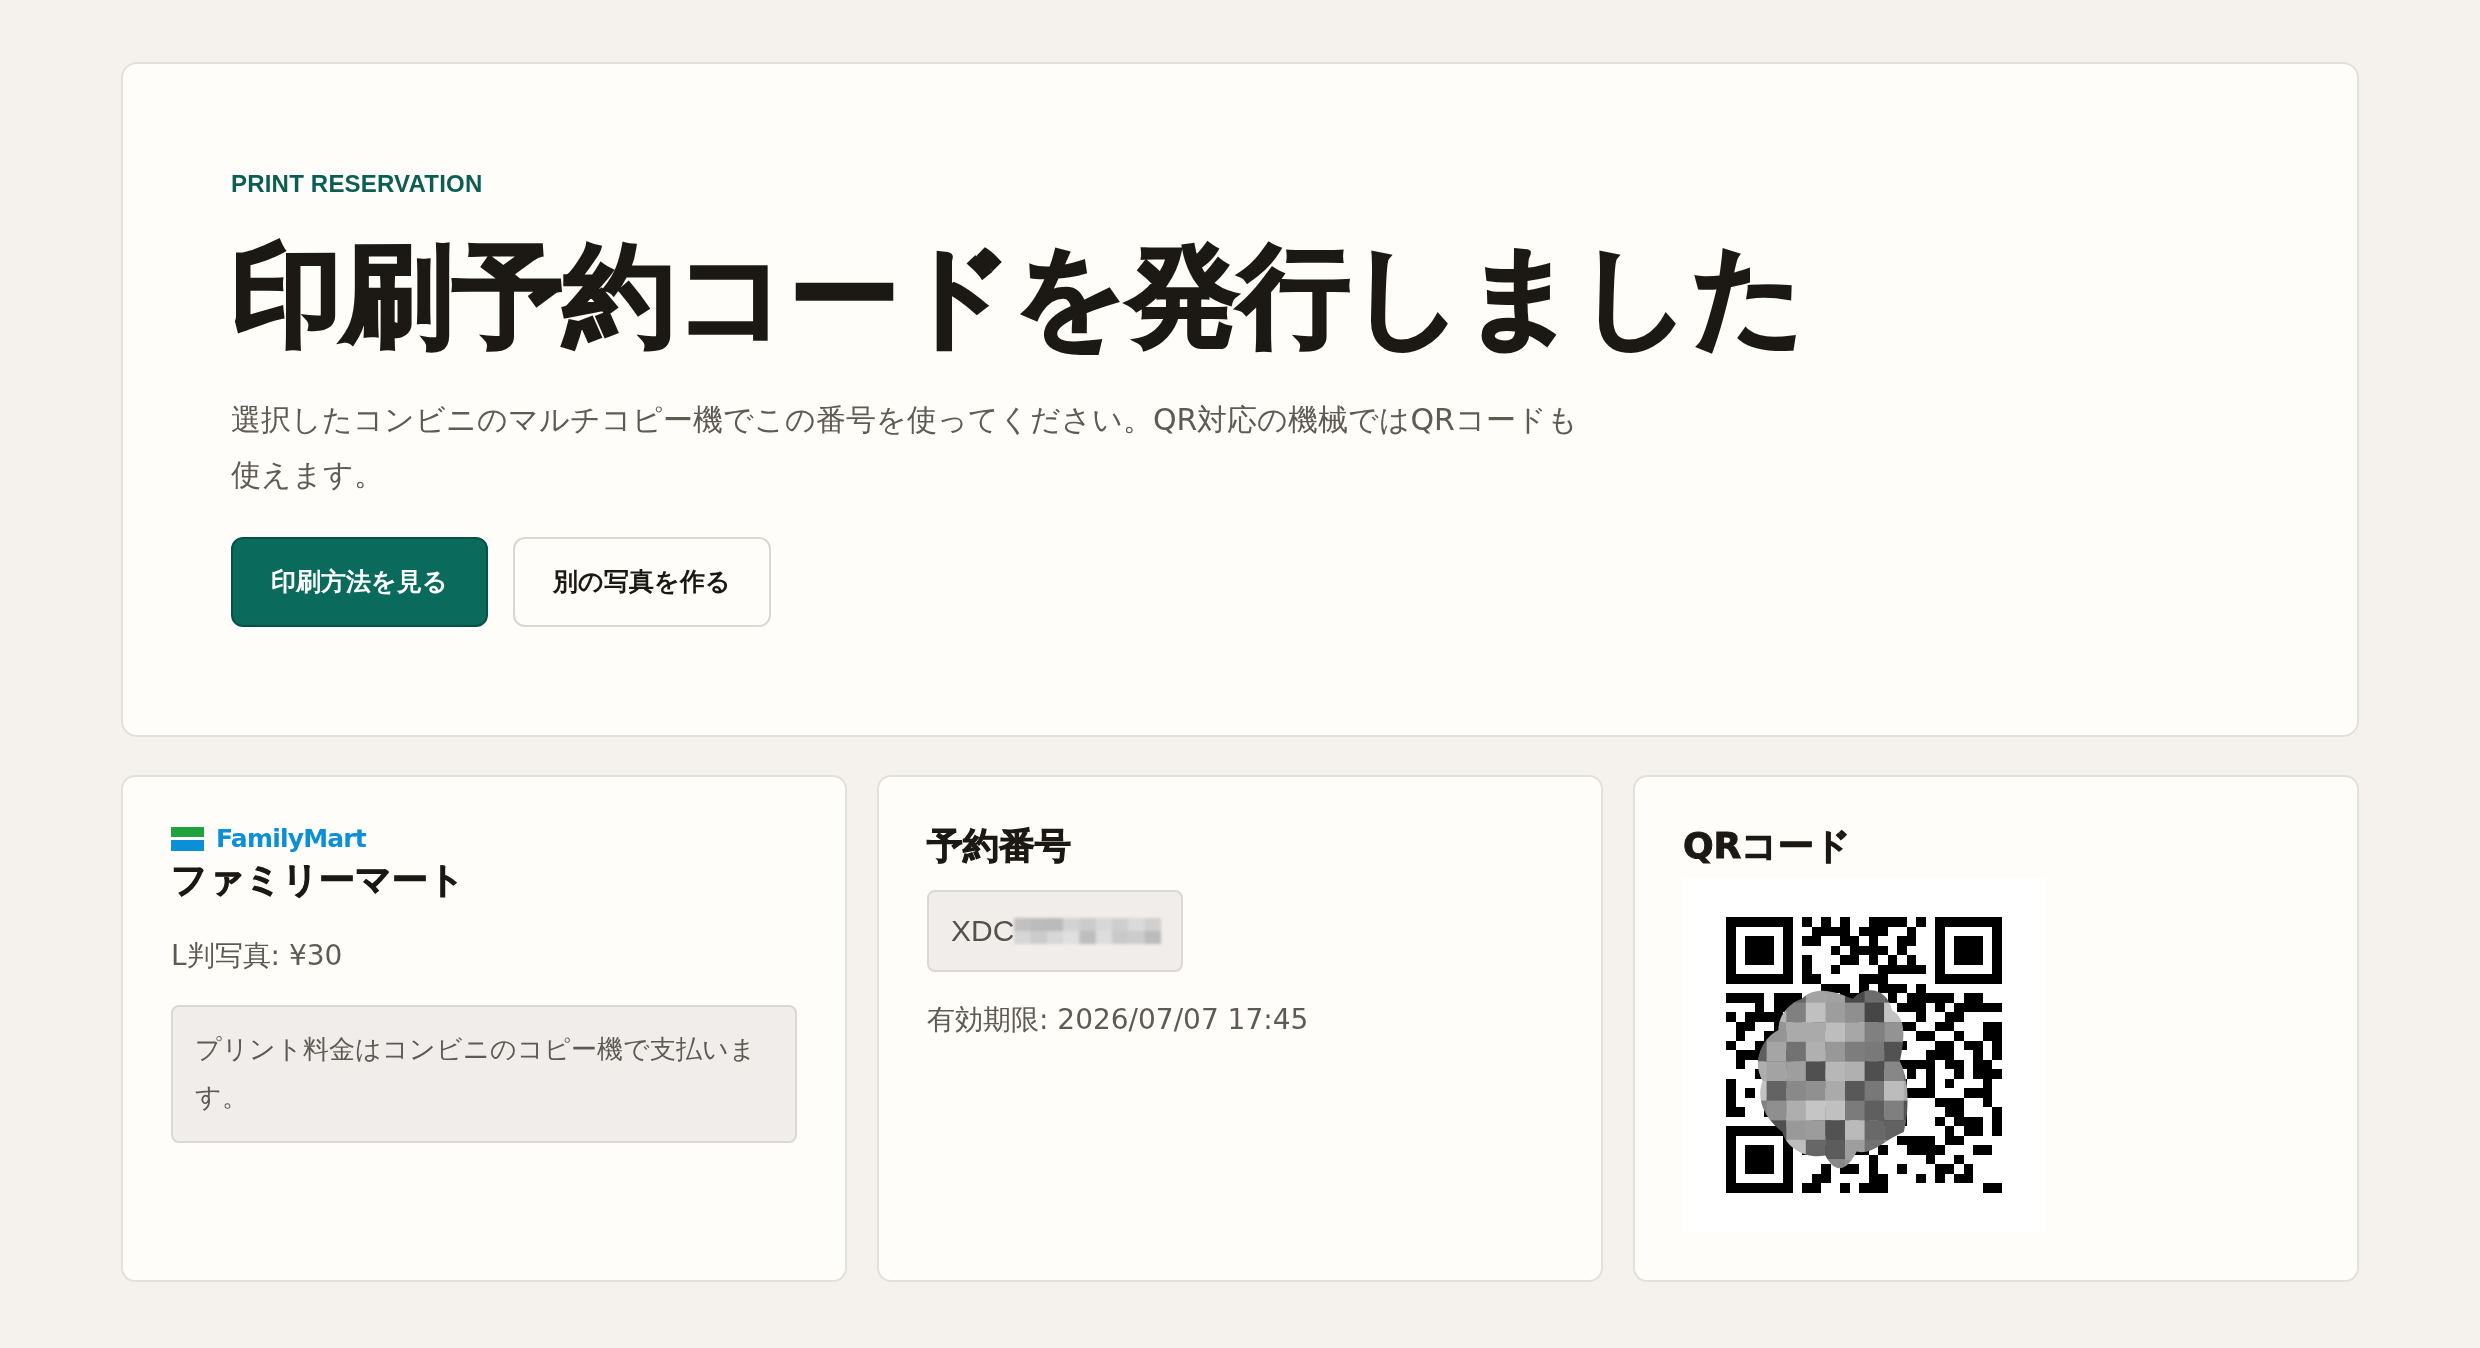 This screenshot has width=2480, height=1348. Describe the element at coordinates (359, 582) in the screenshot. I see `print-guide-button: 印刷方法を見る` at that location.